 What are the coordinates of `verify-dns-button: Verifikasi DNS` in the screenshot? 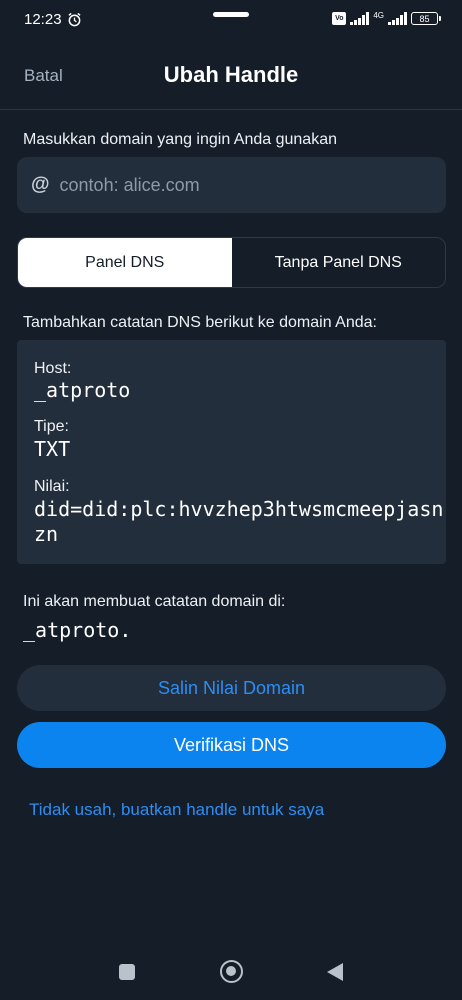 It's located at (231, 745).